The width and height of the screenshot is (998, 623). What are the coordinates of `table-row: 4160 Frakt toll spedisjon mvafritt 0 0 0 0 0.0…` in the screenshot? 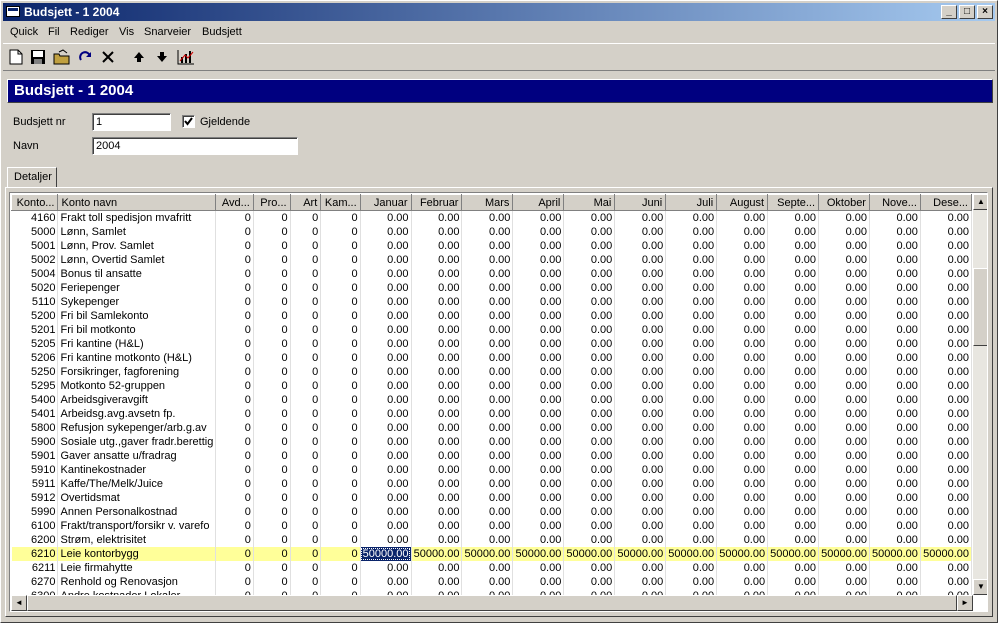 It's located at (491, 217).